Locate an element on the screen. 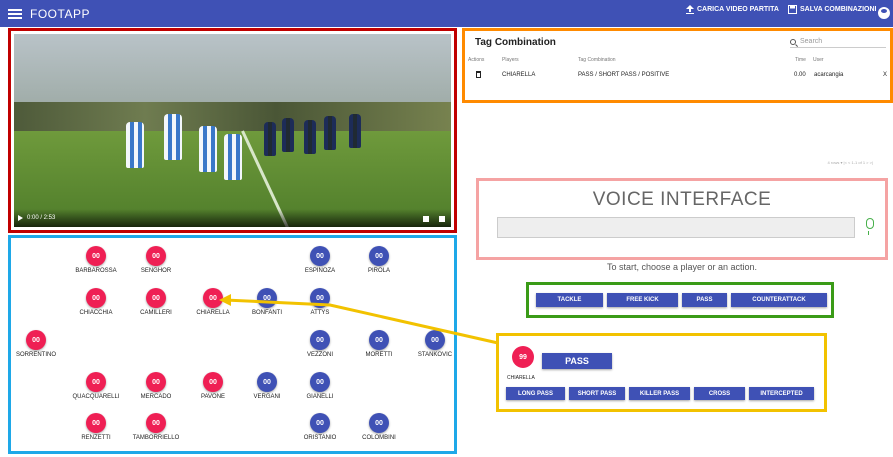 Image resolution: width=893 pixels, height=457 pixels. column-header-players: Players is located at coordinates (510, 60).